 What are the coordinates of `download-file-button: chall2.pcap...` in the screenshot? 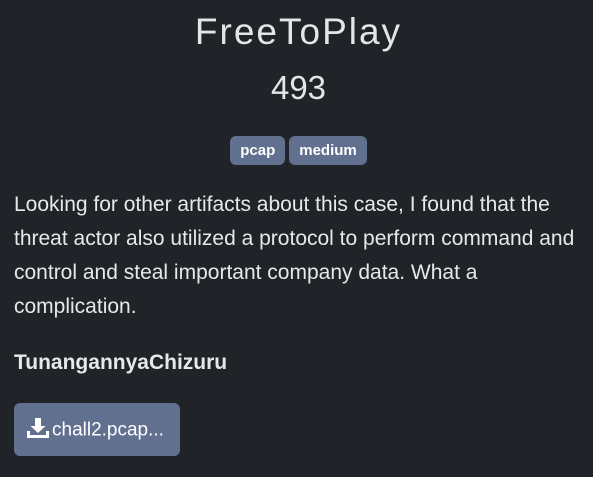 It's located at (97, 429).